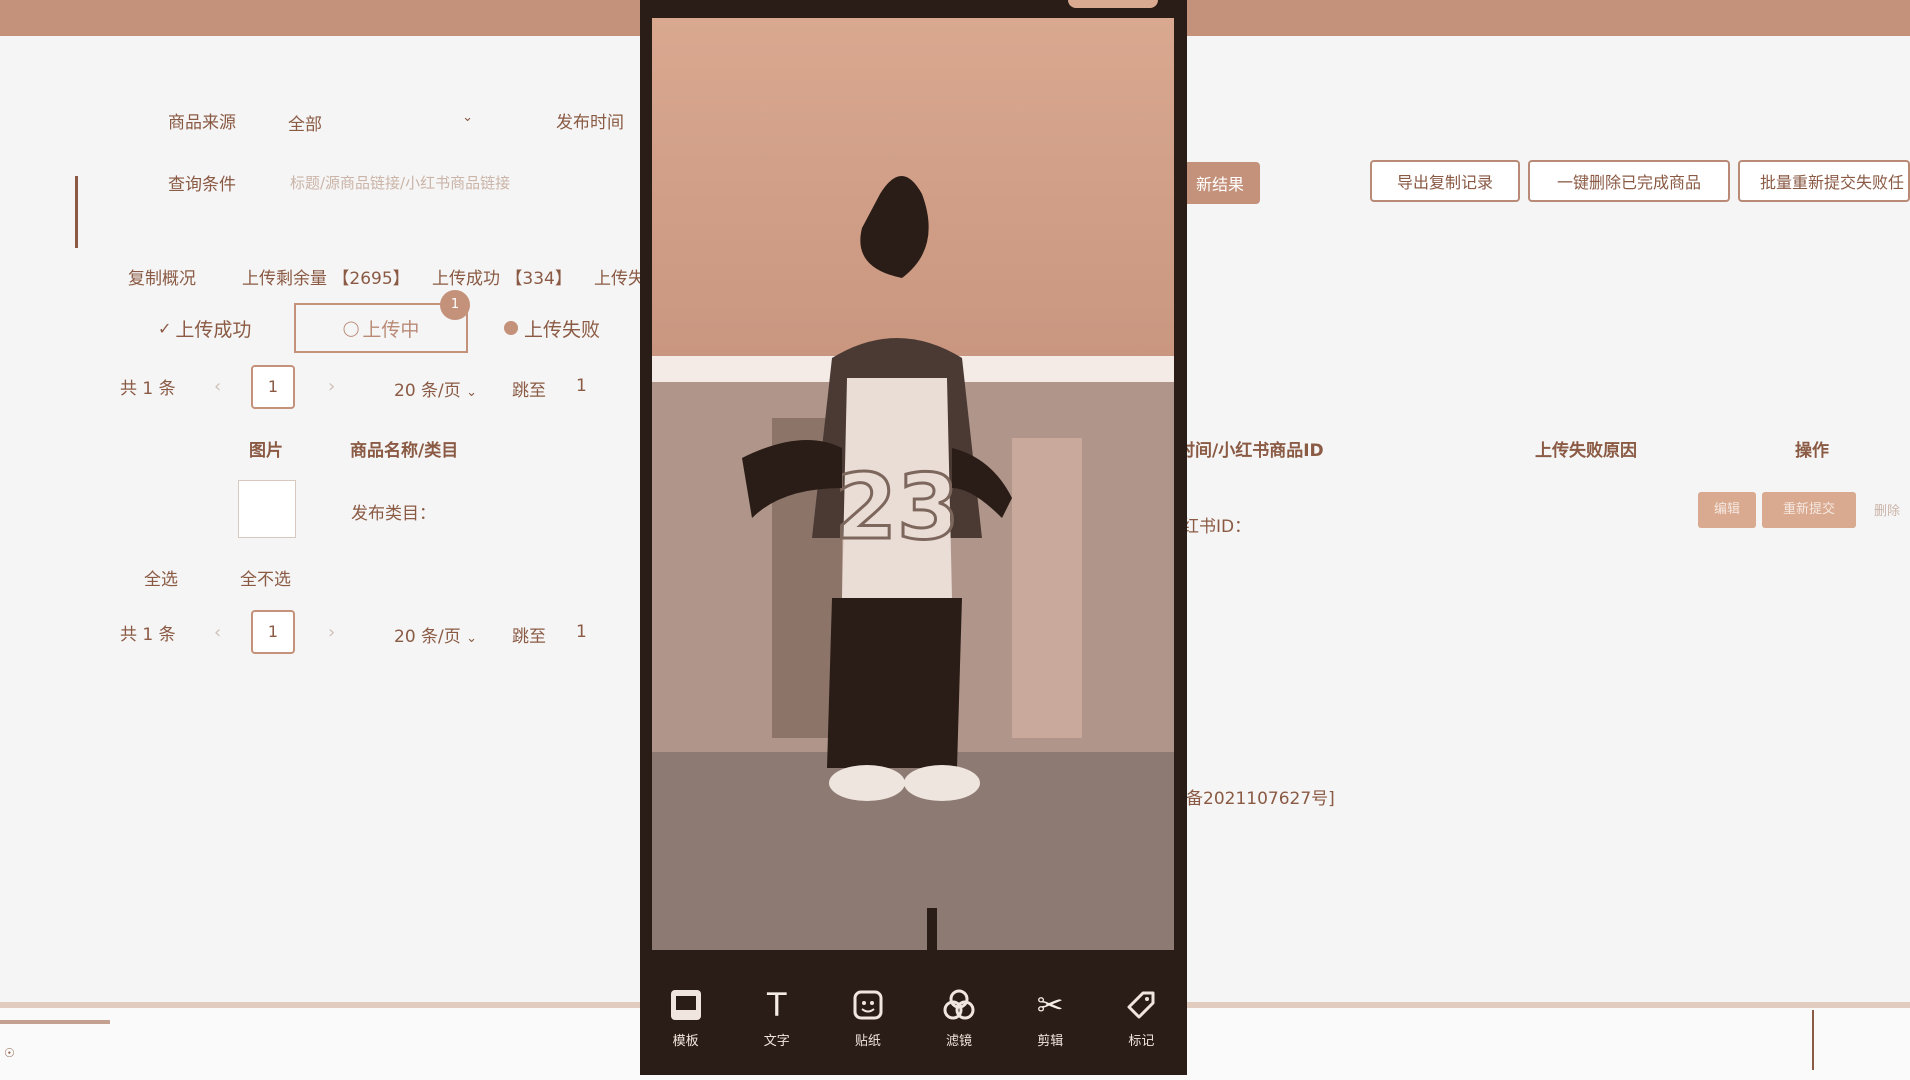  I want to click on current-page: 1, so click(273, 387).